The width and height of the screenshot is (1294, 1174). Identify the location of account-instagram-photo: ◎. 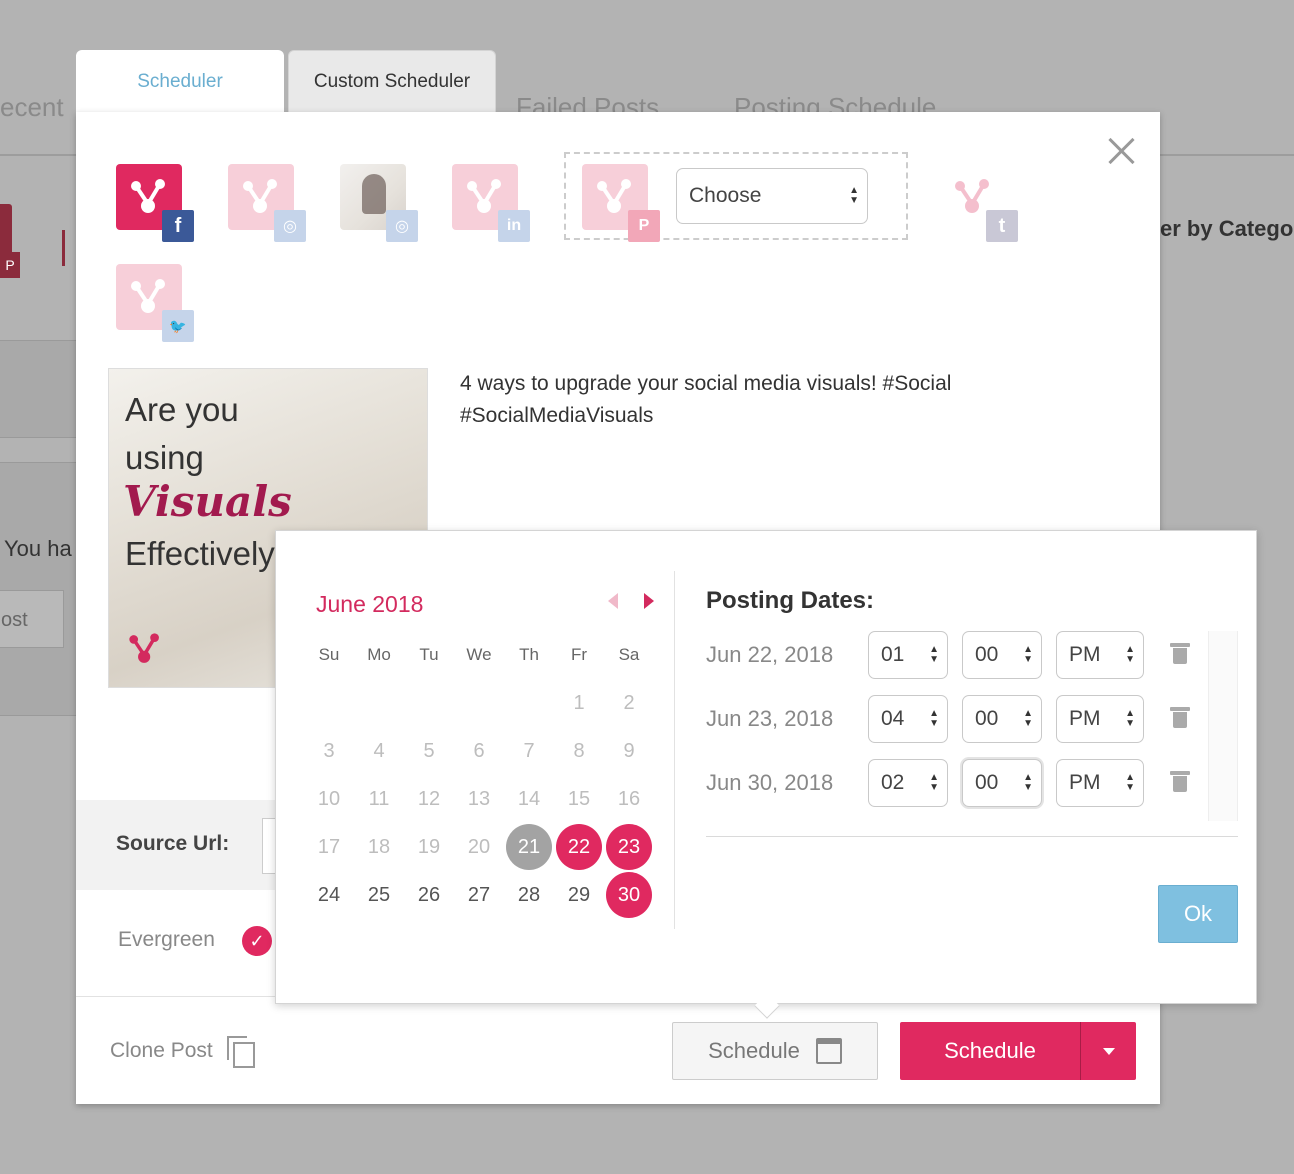
(379, 203).